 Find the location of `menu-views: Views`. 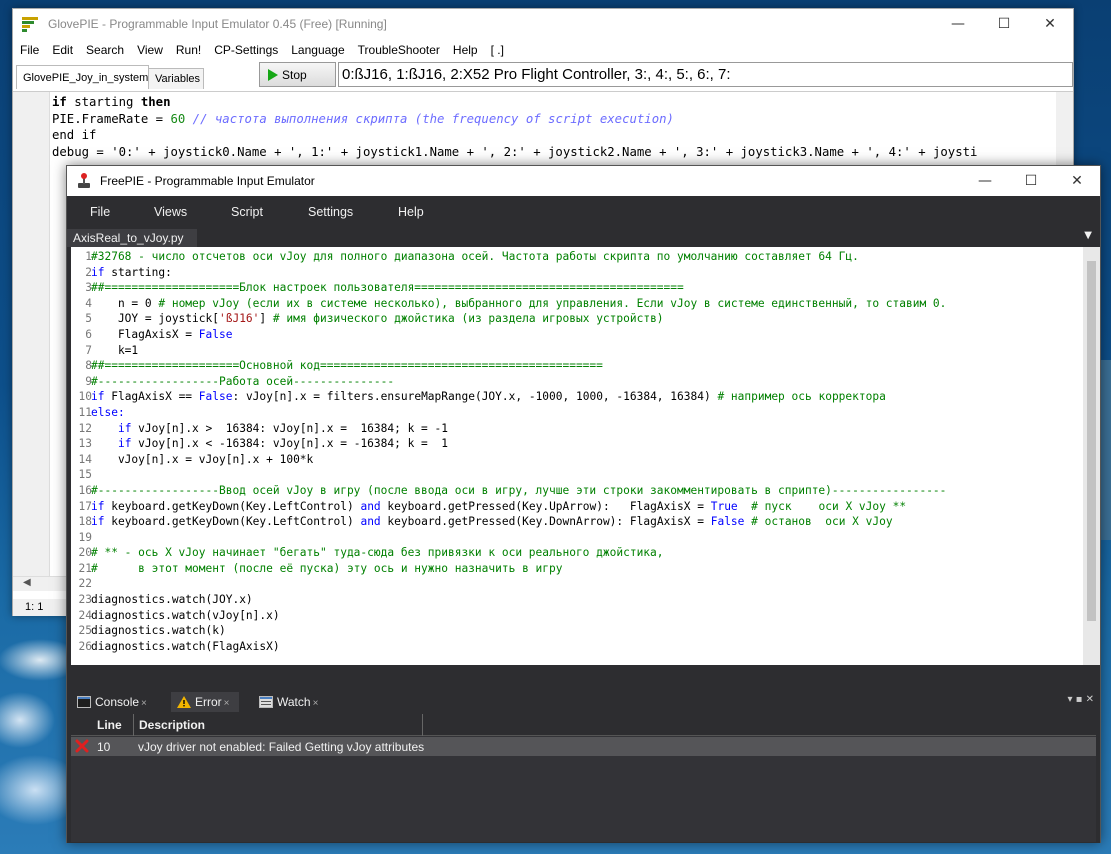

menu-views: Views is located at coordinates (170, 212).